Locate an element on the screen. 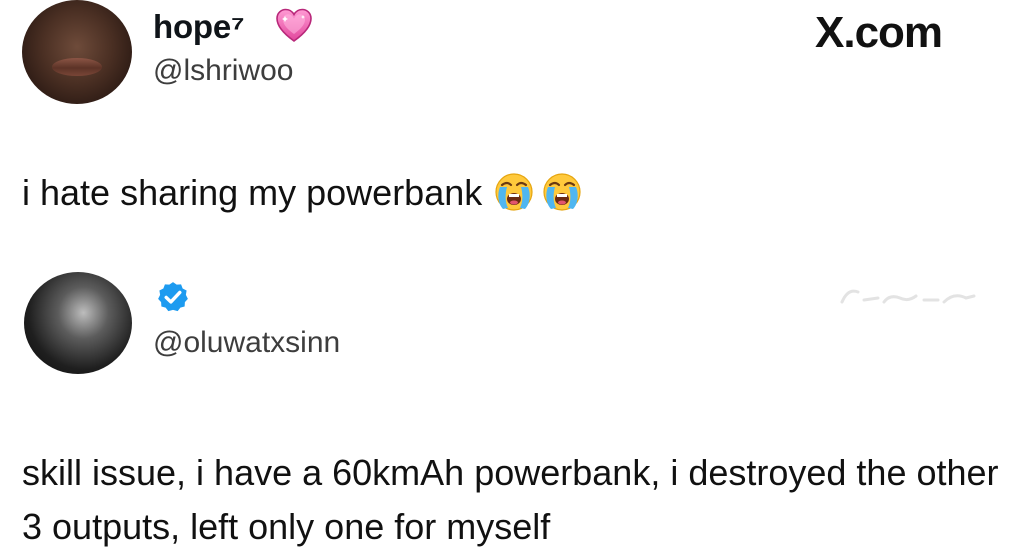 This screenshot has width=1024, height=554. source-logo: X.com is located at coordinates (879, 32).